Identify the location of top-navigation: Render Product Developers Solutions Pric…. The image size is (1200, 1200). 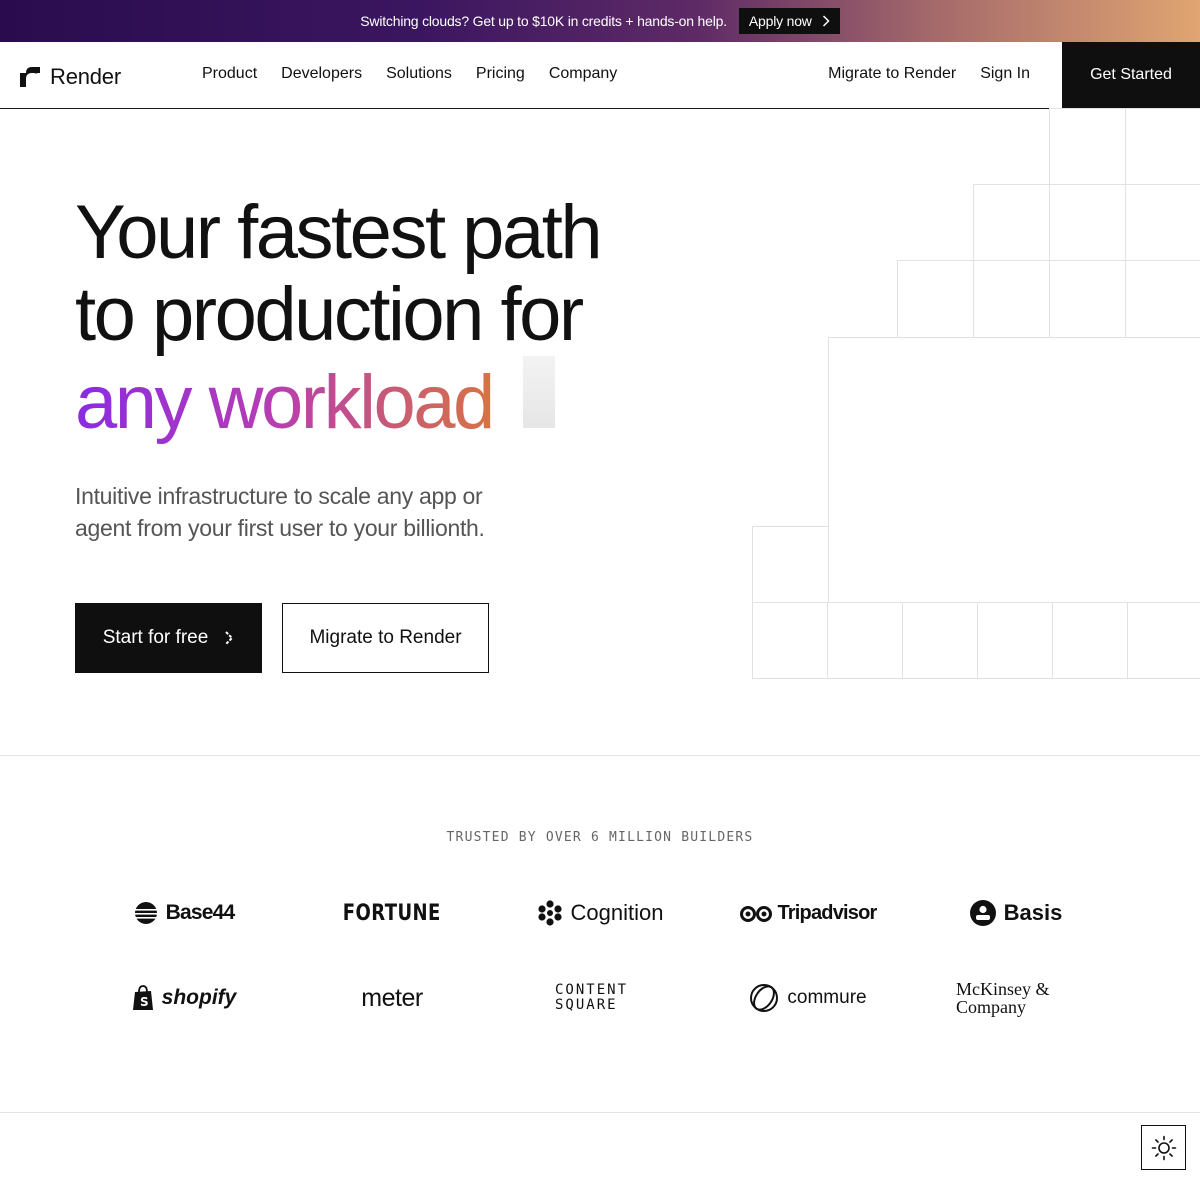
(600, 75).